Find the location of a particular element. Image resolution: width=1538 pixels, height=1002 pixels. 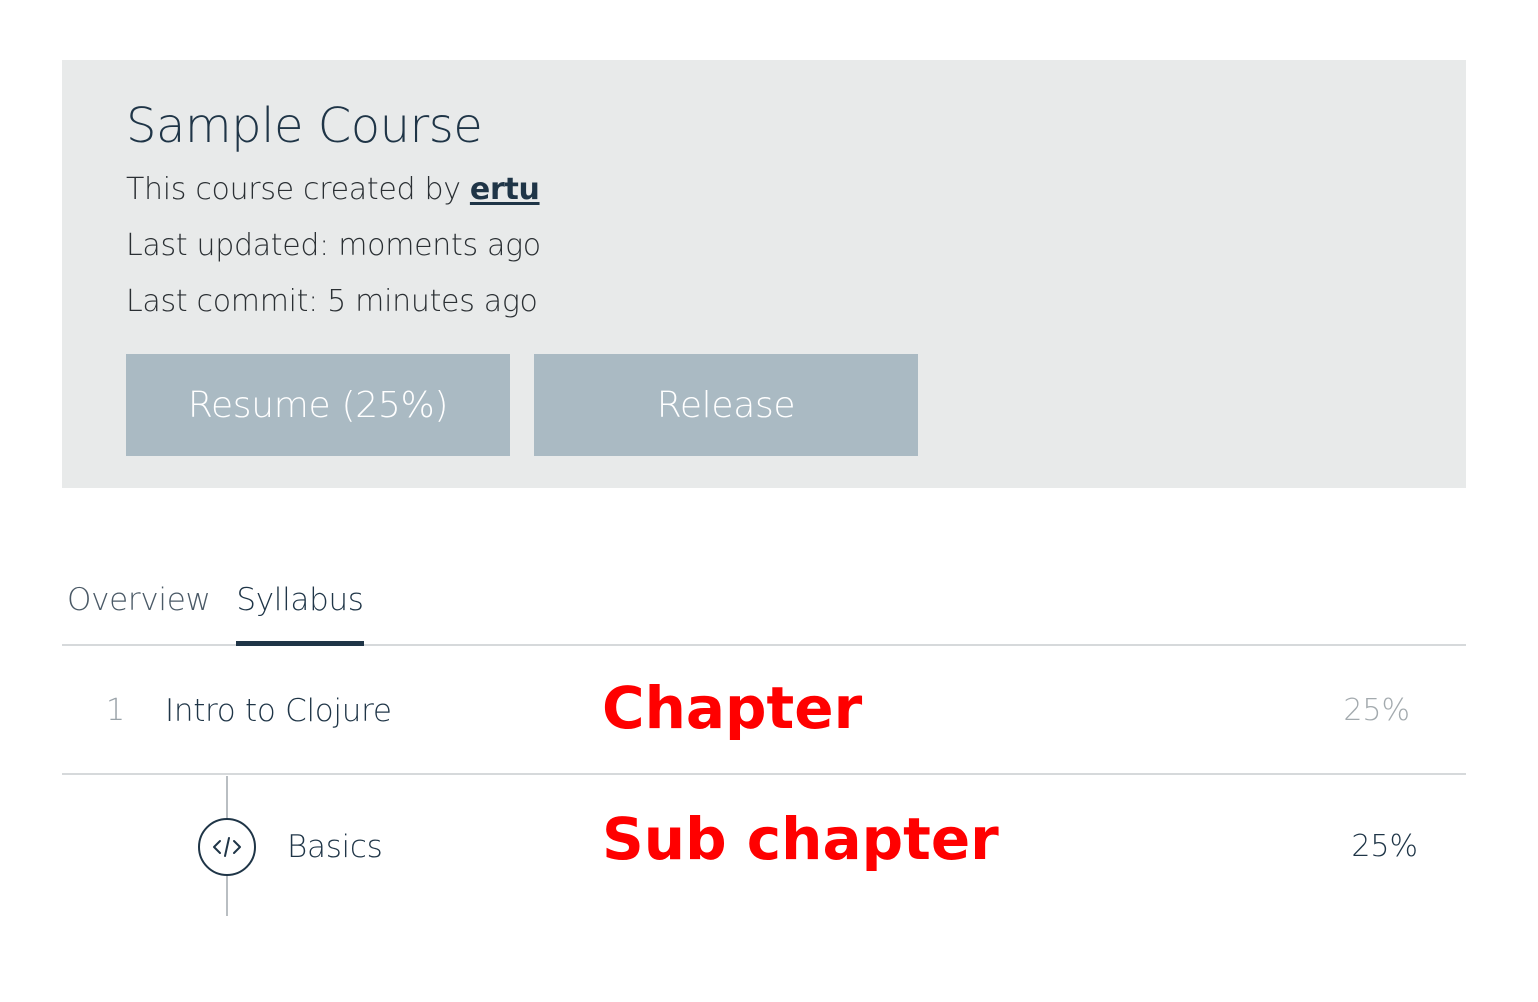

sub-chapter-annotation: Sub chapter is located at coordinates (800, 839).